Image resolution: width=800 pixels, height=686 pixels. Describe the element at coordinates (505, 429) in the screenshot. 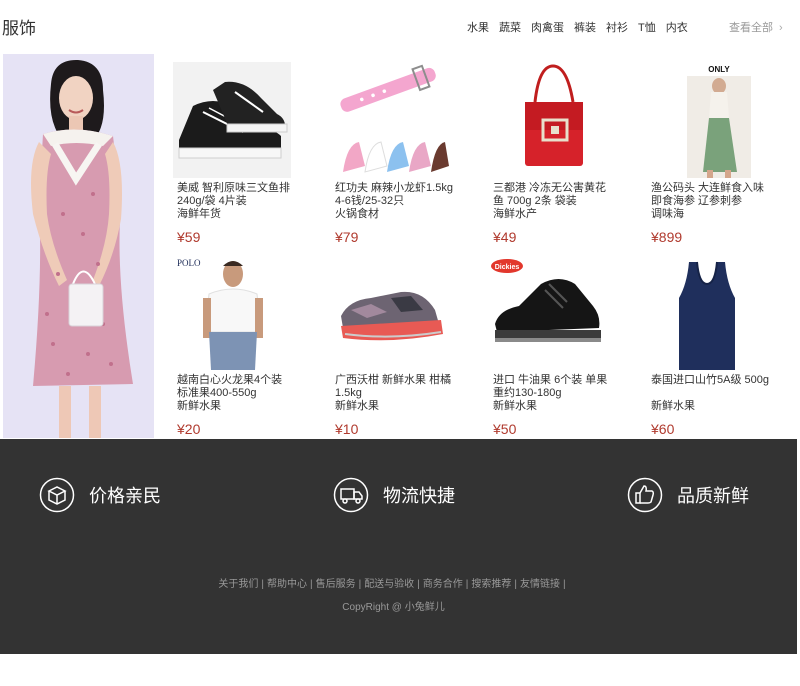

I see `product-price: ¥50` at that location.